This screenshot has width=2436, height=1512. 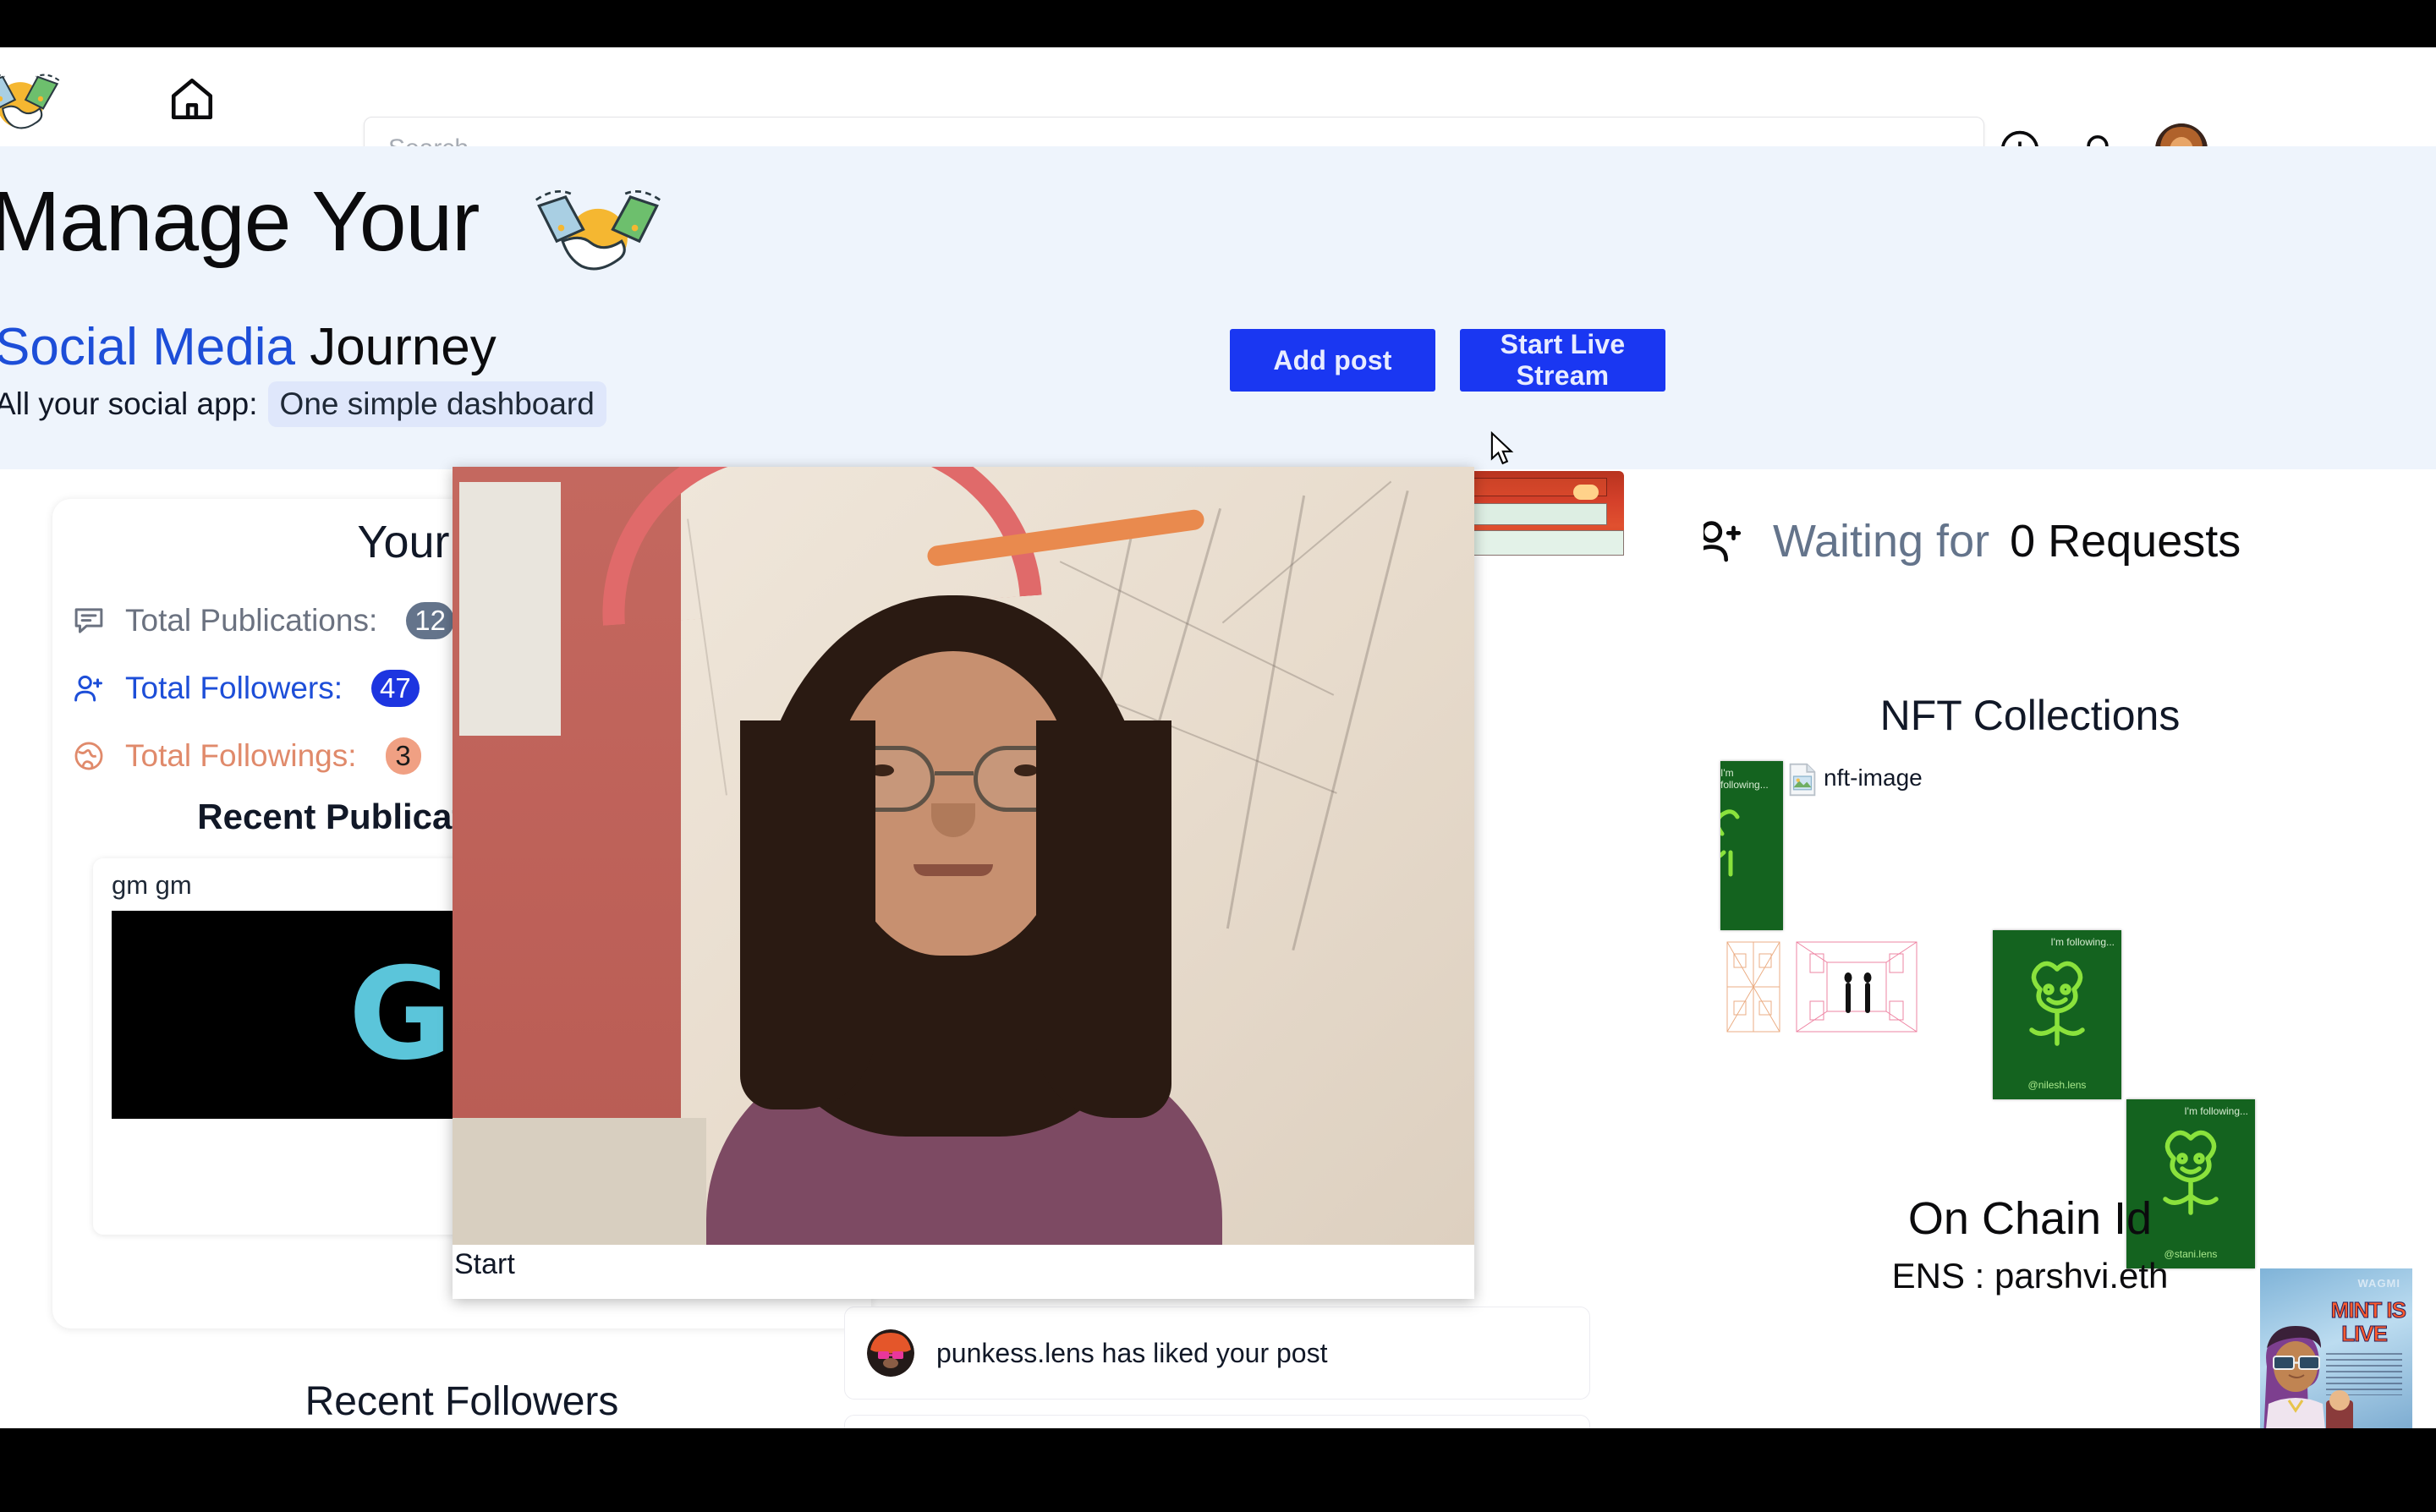 I want to click on page-title: Manage Your, so click(x=240, y=221).